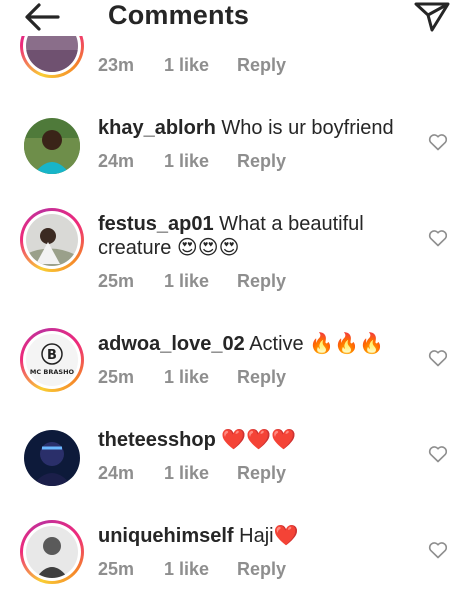 This screenshot has height=597, width=472. I want to click on share-button, so click(432, 16).